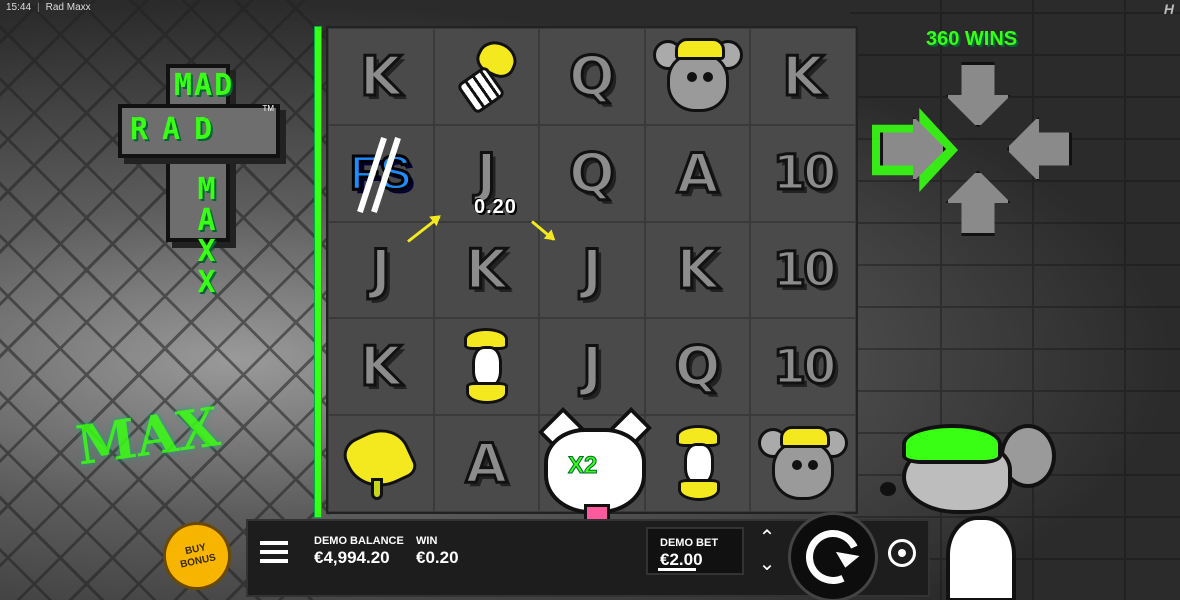  Describe the element at coordinates (19, 7) in the screenshot. I see `clock: 15:44` at that location.